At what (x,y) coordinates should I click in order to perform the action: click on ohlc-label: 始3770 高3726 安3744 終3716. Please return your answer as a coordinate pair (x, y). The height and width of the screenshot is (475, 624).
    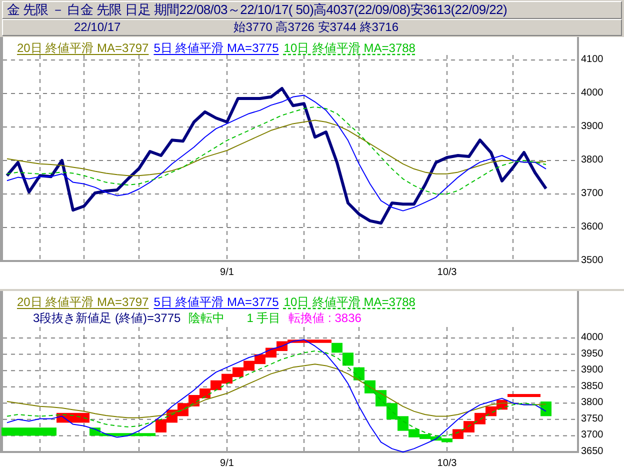
    Looking at the image, I should click on (316, 27).